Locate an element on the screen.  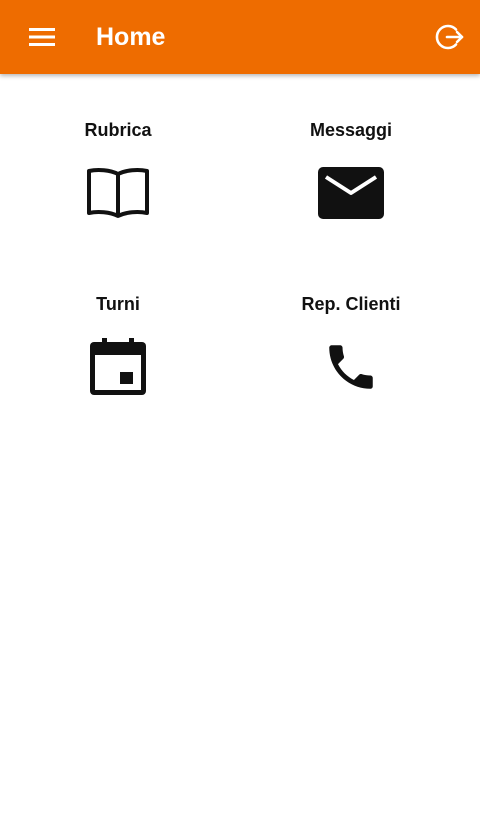
tile-rep-clienti: Rep. Clienti is located at coordinates (351, 358).